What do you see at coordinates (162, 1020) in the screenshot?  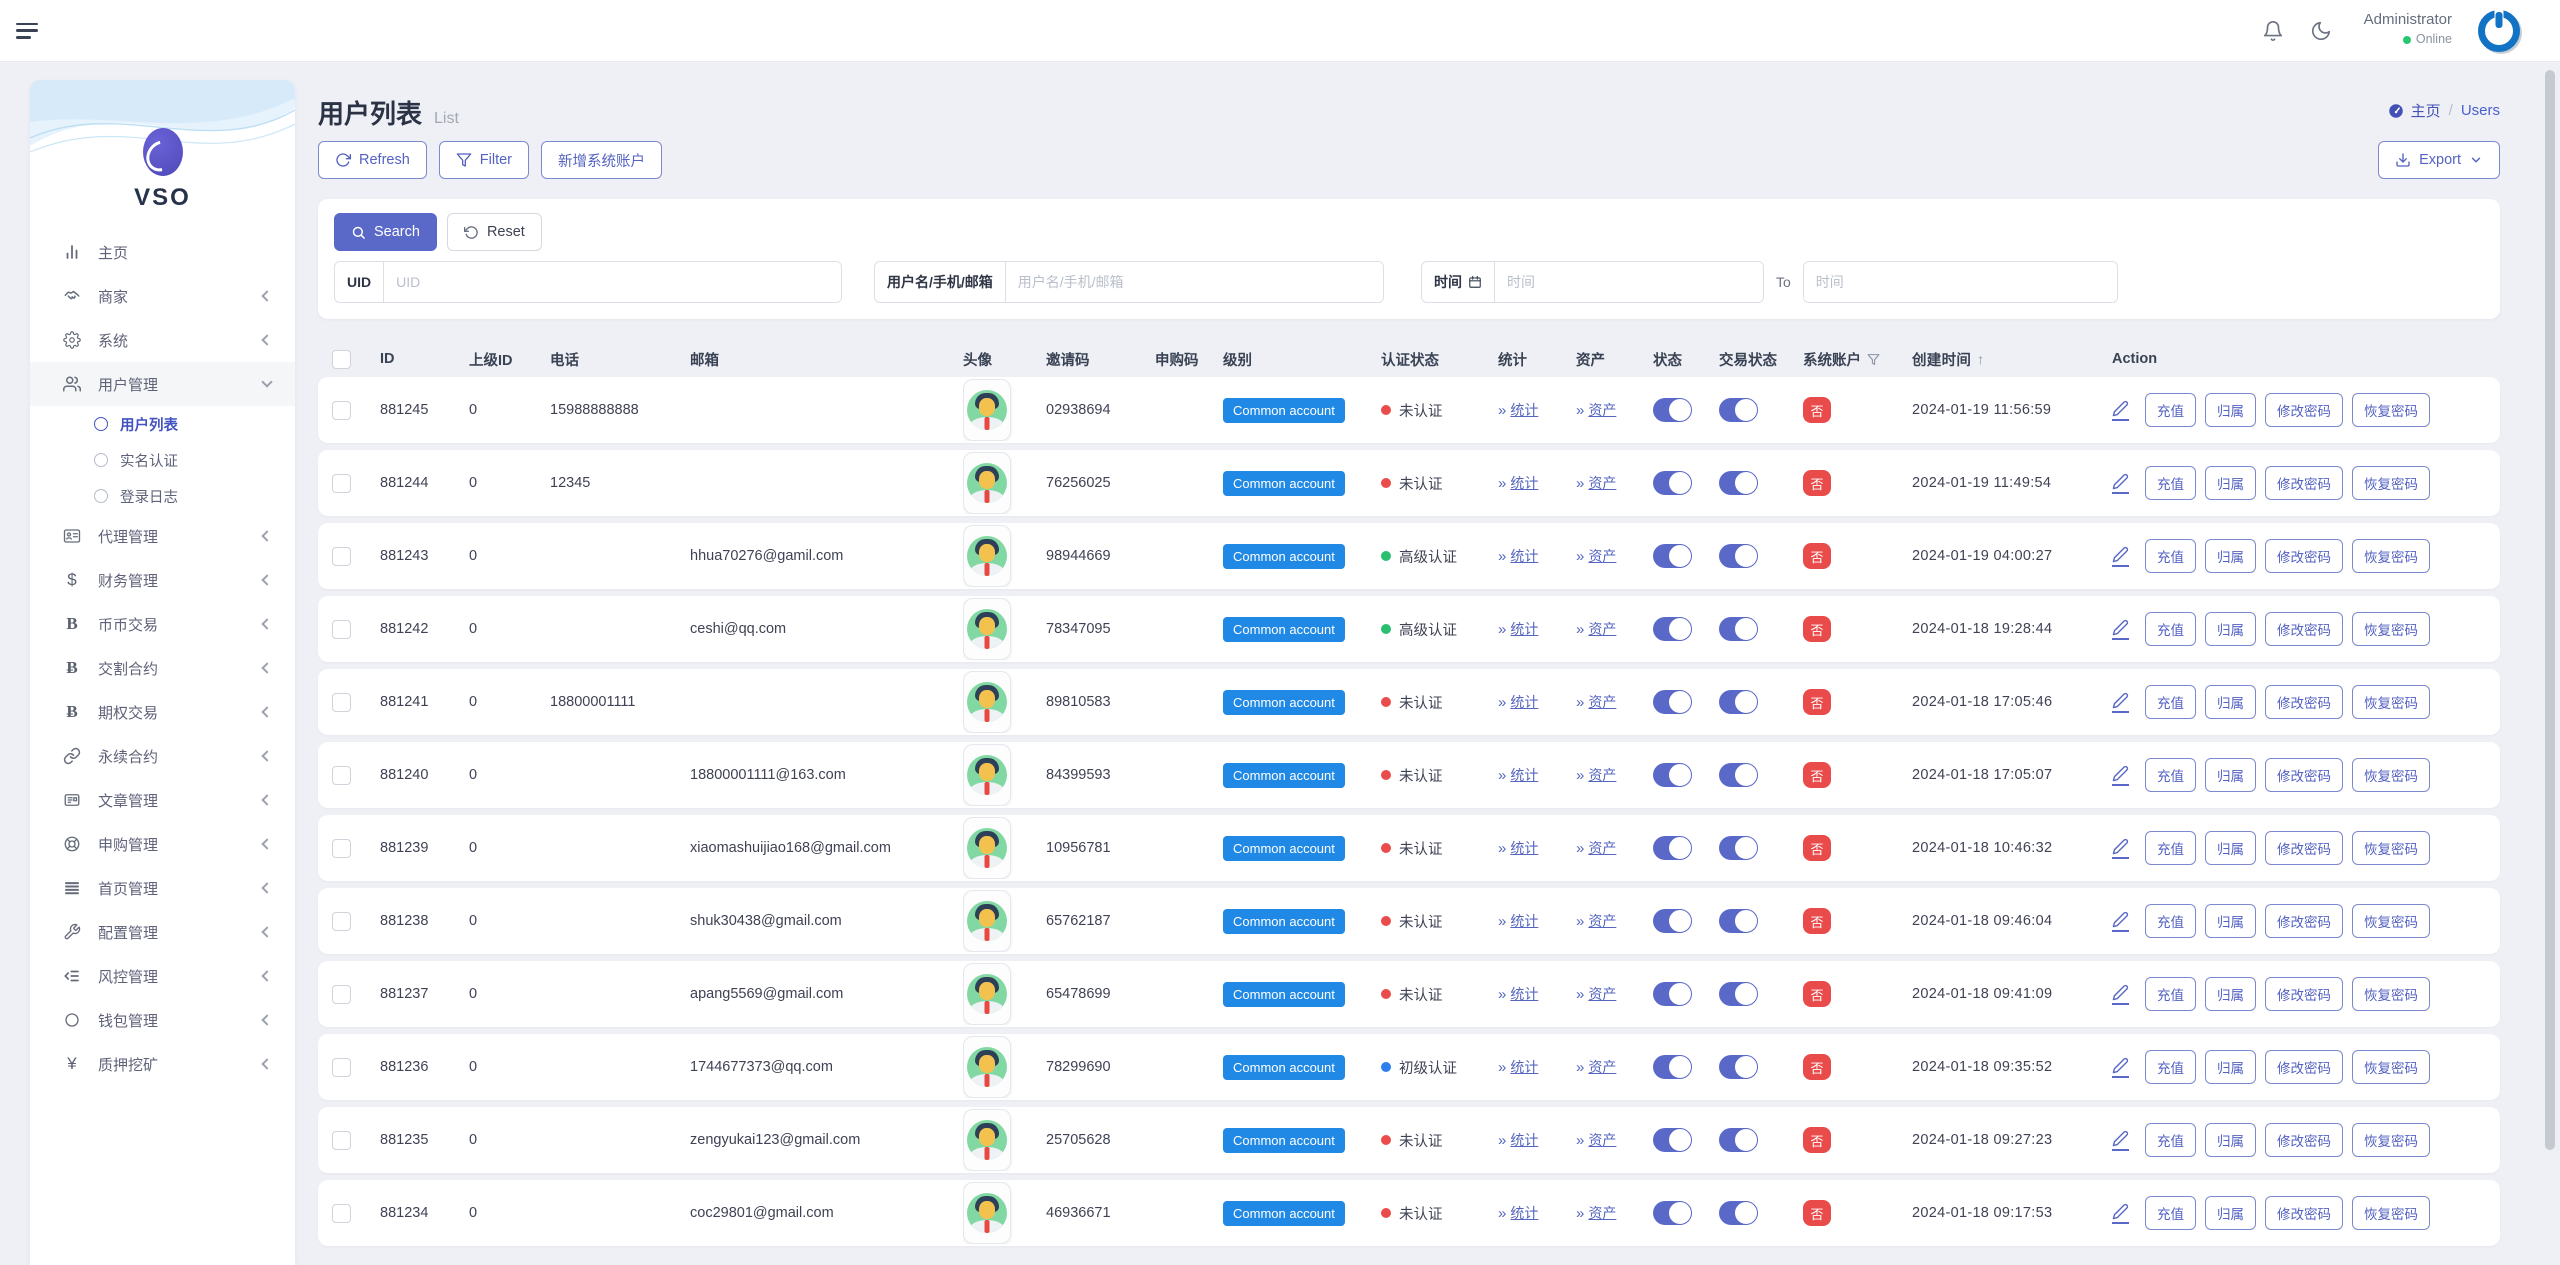 I see `sidebar-item-wallet-management: 钱包管理` at bounding box center [162, 1020].